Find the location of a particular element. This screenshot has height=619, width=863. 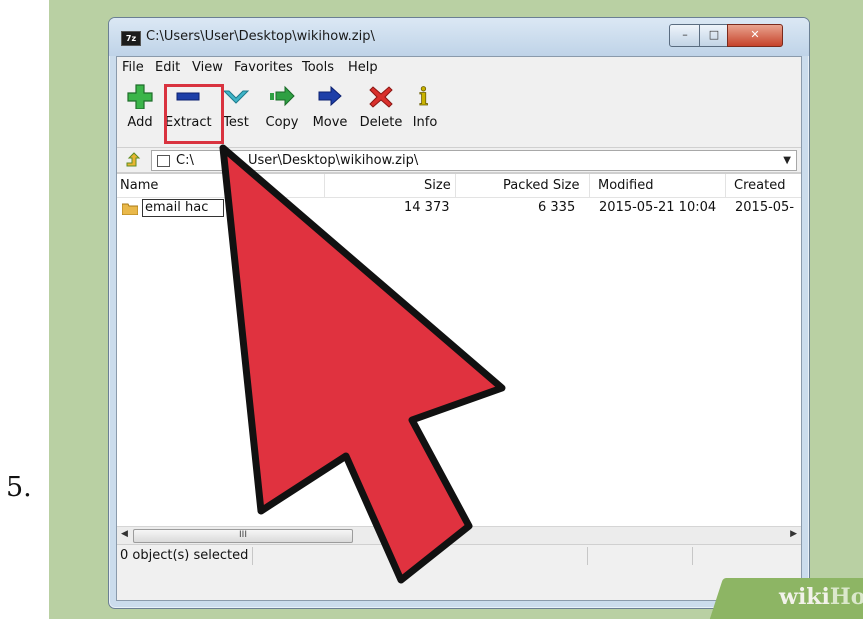

step-number: 5. is located at coordinates (19, 487).